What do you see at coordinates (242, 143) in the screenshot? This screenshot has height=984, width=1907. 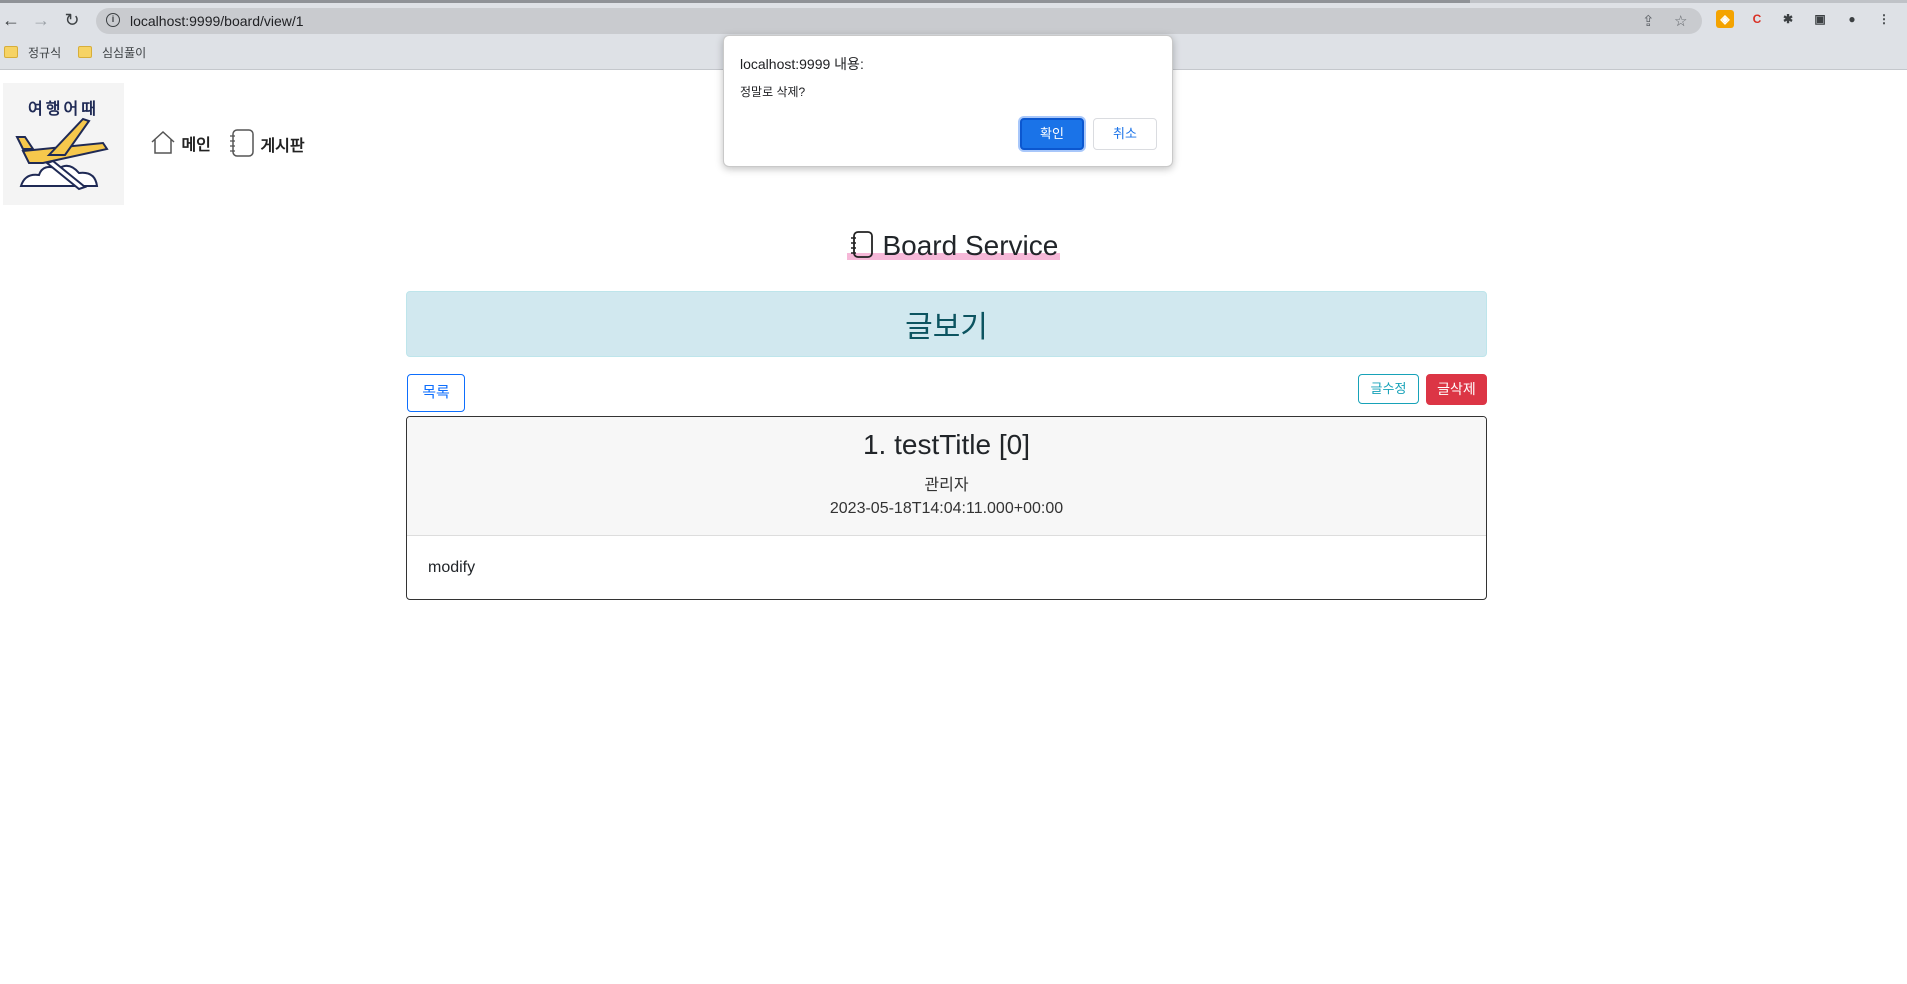 I see `notebook-icon` at bounding box center [242, 143].